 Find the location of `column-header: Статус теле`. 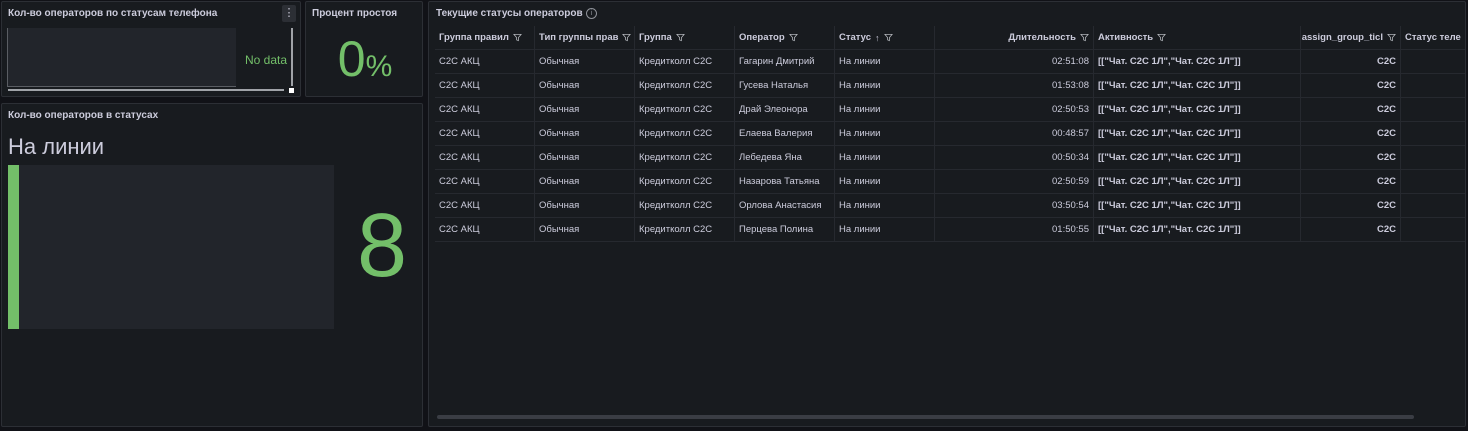

column-header: Статус теле is located at coordinates (1433, 37).